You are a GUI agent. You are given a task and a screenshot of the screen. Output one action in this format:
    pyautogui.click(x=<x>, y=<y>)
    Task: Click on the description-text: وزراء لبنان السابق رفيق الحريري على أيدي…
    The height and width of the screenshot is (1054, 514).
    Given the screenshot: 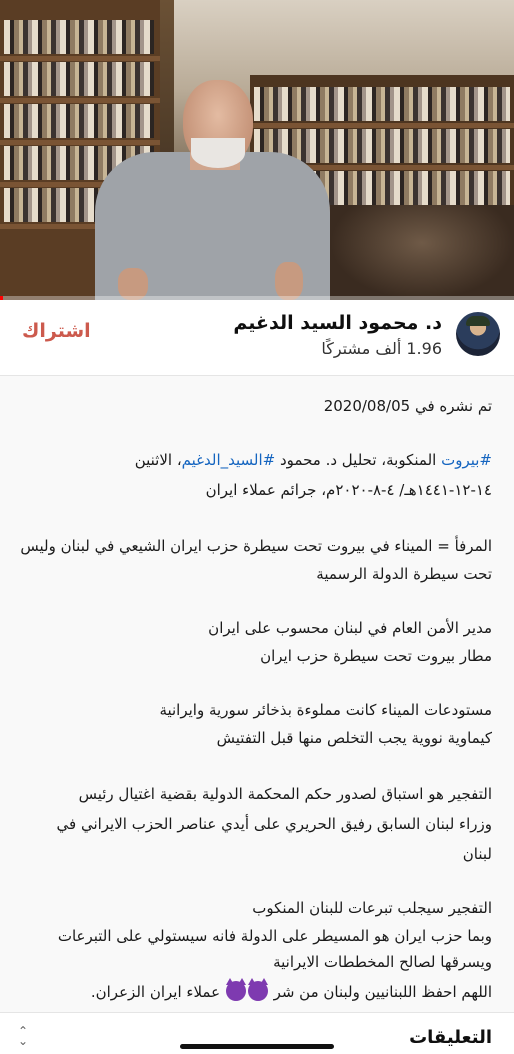 What is the action you would take?
    pyautogui.click(x=274, y=824)
    